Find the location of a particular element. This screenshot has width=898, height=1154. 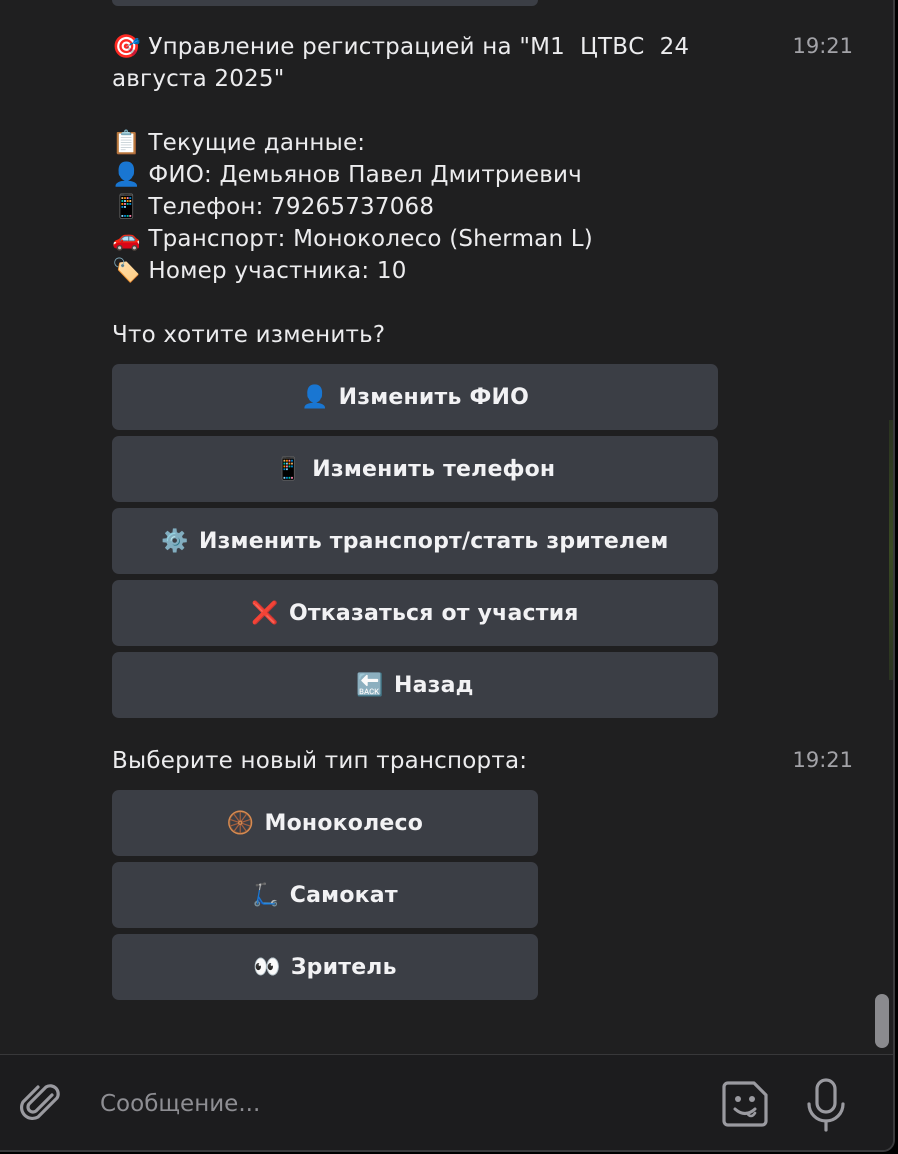

change-name-button: 👤 Изменить ФИО is located at coordinates (415, 397).